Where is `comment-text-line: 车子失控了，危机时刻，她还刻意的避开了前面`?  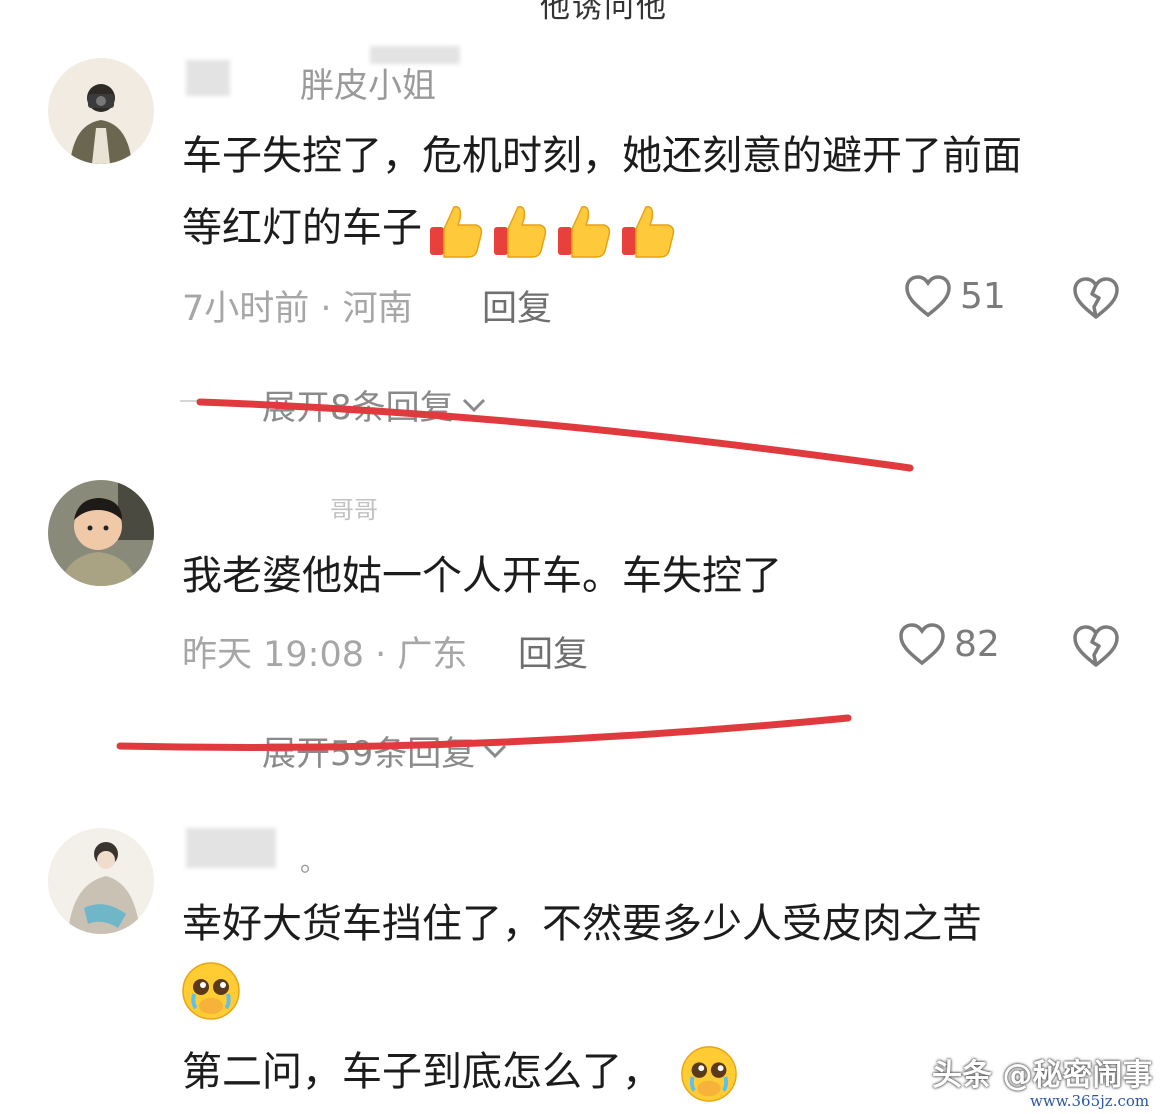 comment-text-line: 车子失控了，危机时刻，她还刻意的避开了前面 is located at coordinates (602, 156).